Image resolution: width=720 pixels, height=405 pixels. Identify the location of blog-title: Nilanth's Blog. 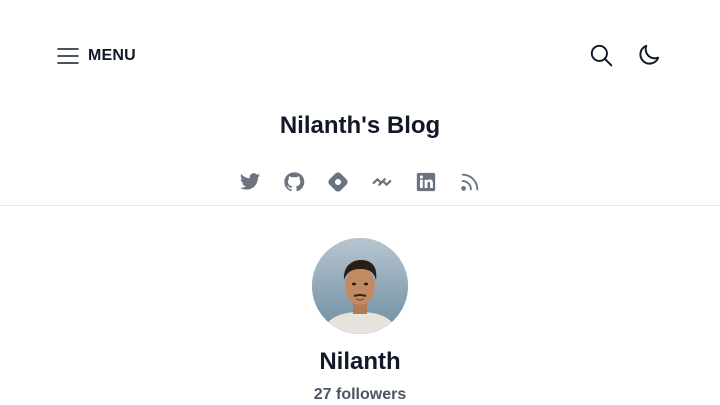
(360, 126).